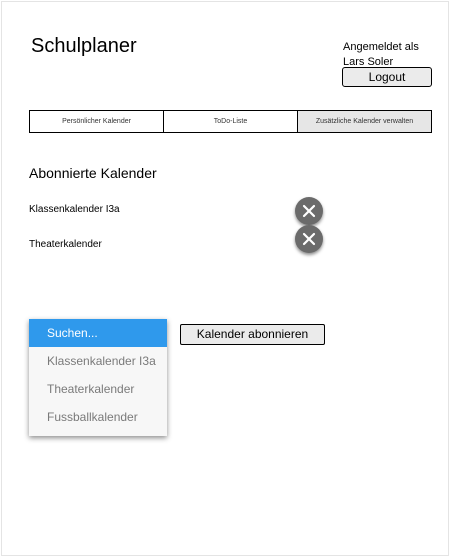 Image resolution: width=452 pixels, height=559 pixels. Describe the element at coordinates (96, 121) in the screenshot. I see `tab-personal-calendar: Persönlicher Kalender` at that location.